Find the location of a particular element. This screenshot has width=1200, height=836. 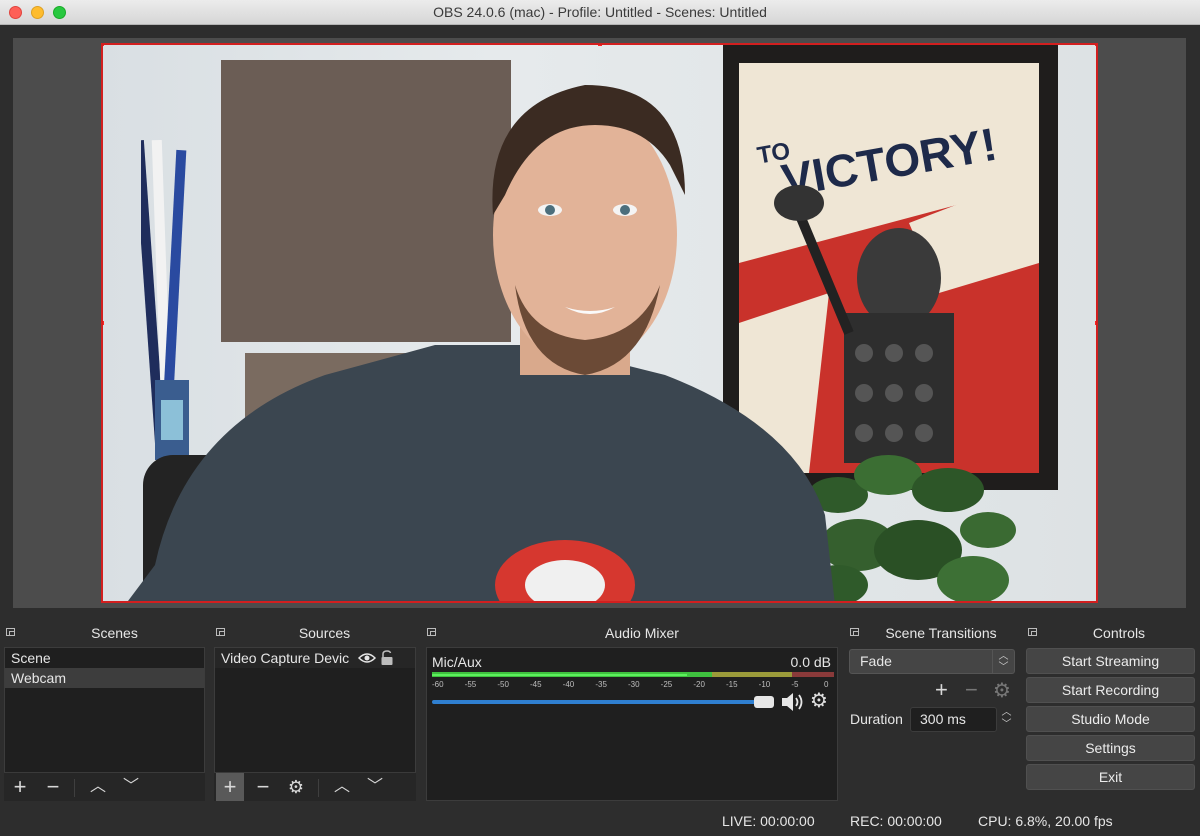

volume-slider-handle is located at coordinates (764, 702).